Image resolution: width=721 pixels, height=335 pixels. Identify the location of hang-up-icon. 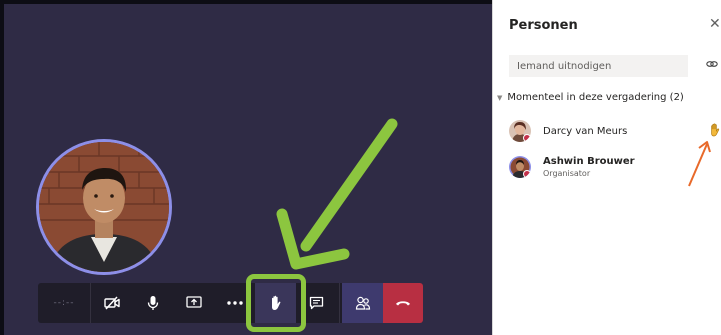
(403, 303).